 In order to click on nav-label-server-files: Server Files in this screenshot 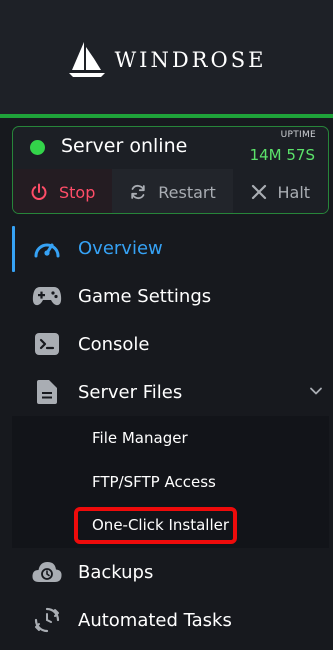, I will do `click(130, 392)`.